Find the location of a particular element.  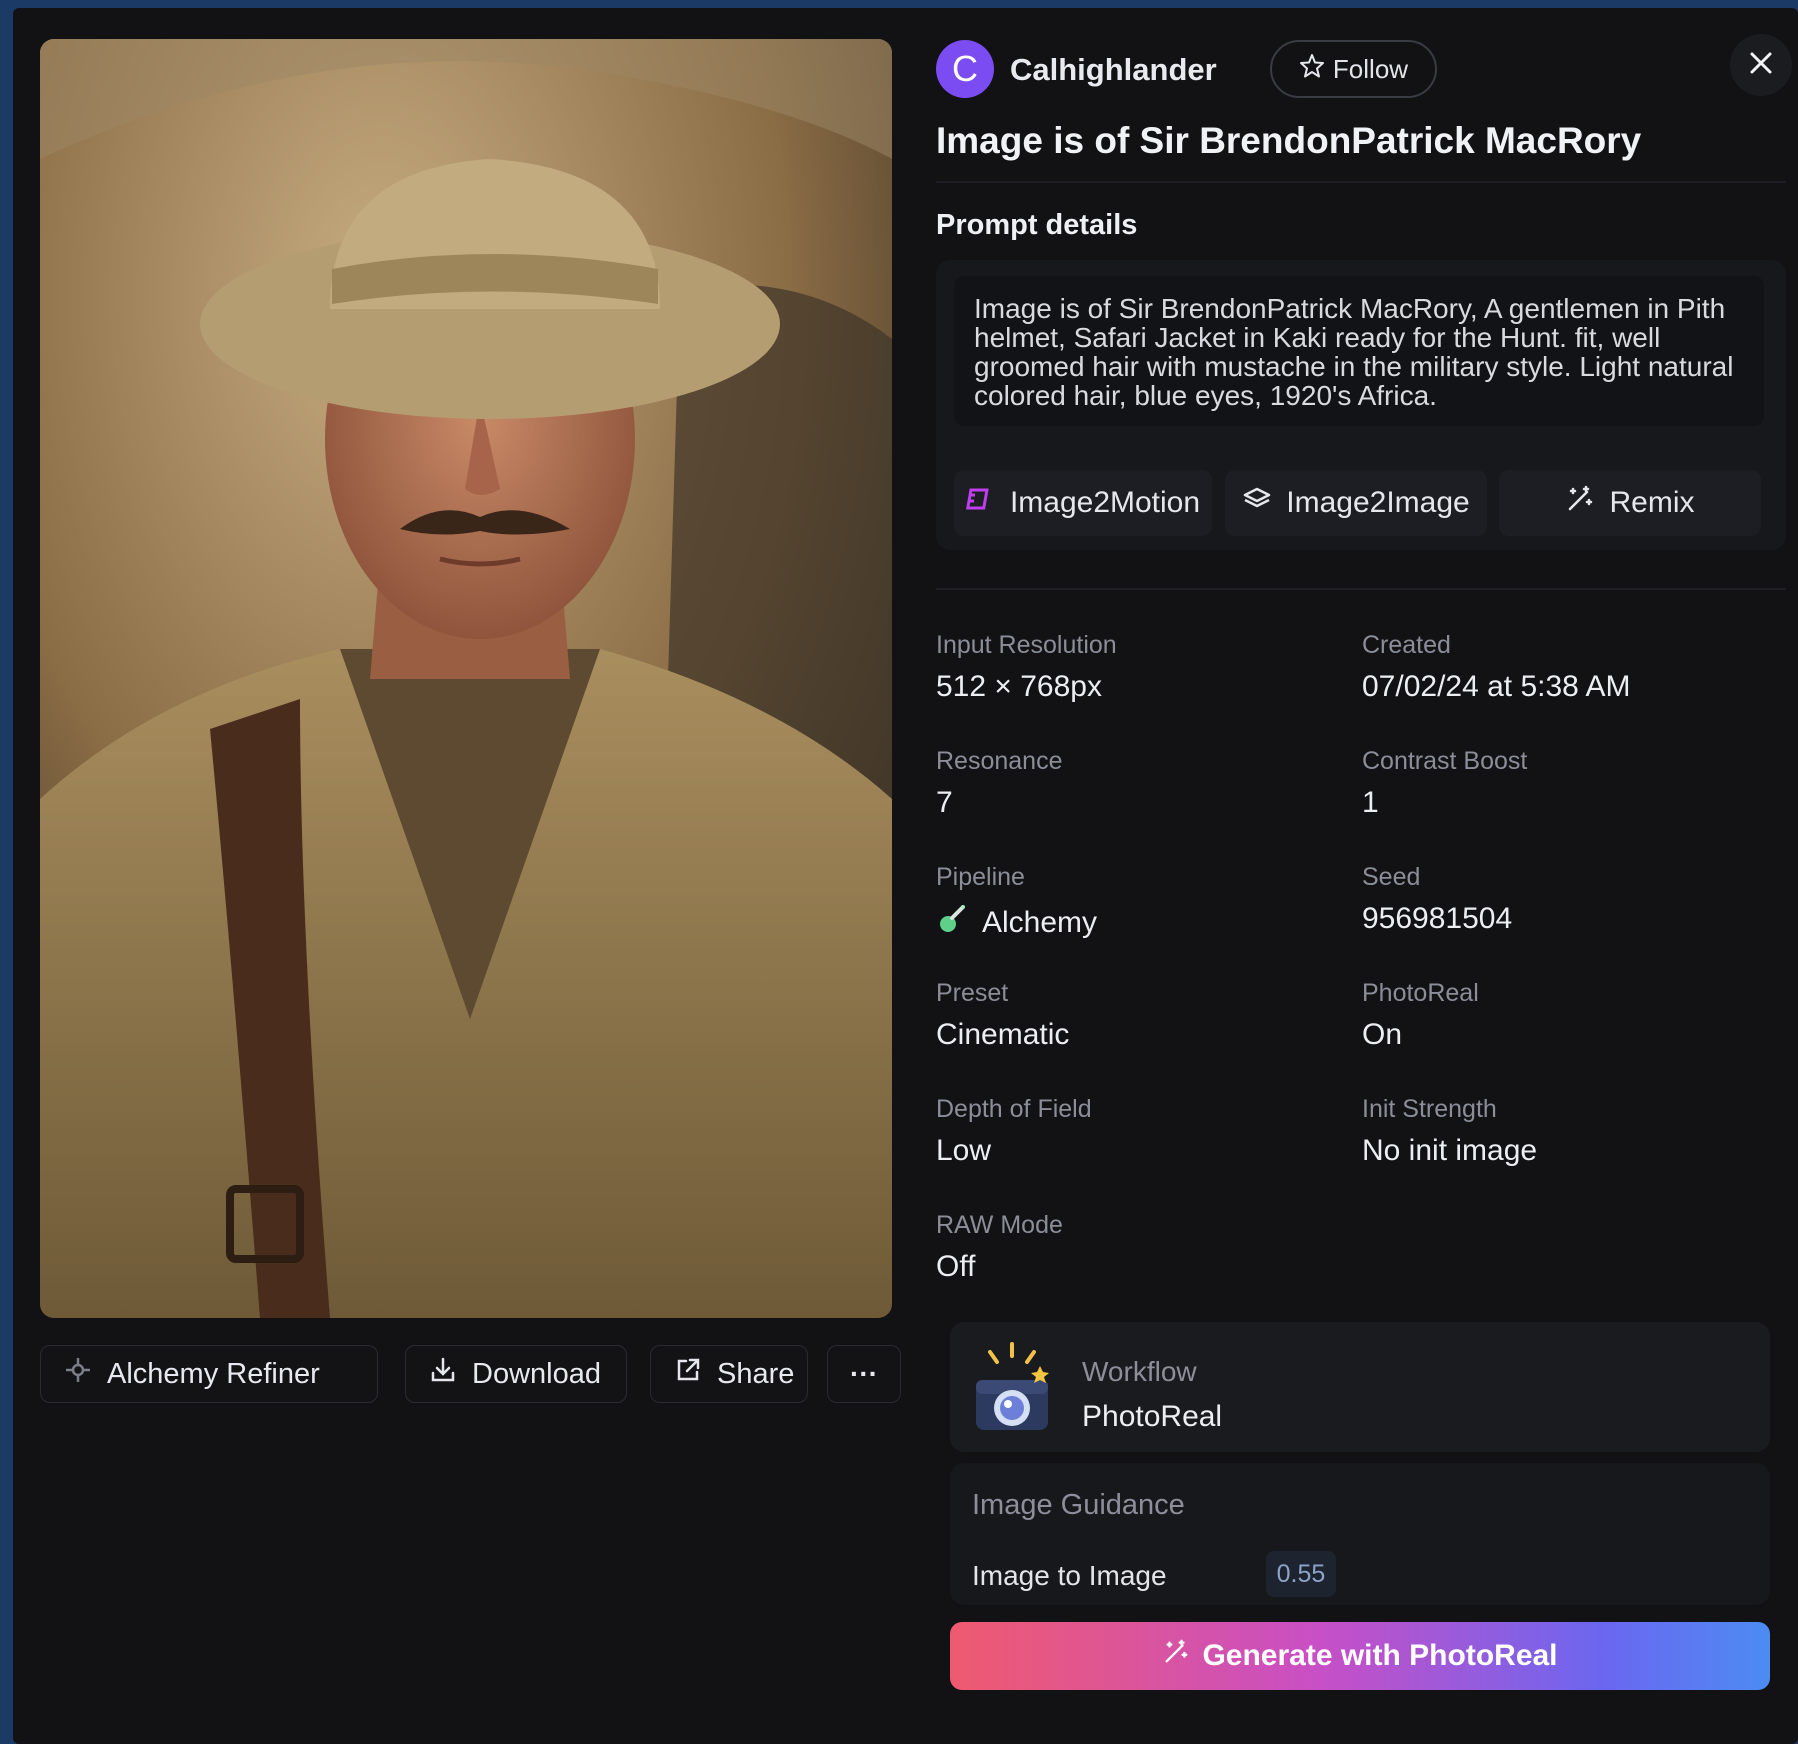

detail-label: Input Resolution is located at coordinates (1026, 645).